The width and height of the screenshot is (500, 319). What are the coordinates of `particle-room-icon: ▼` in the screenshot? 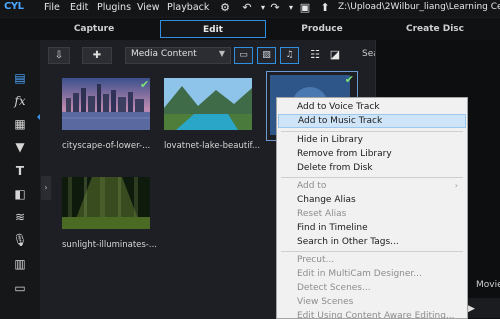 It's located at (20, 147).